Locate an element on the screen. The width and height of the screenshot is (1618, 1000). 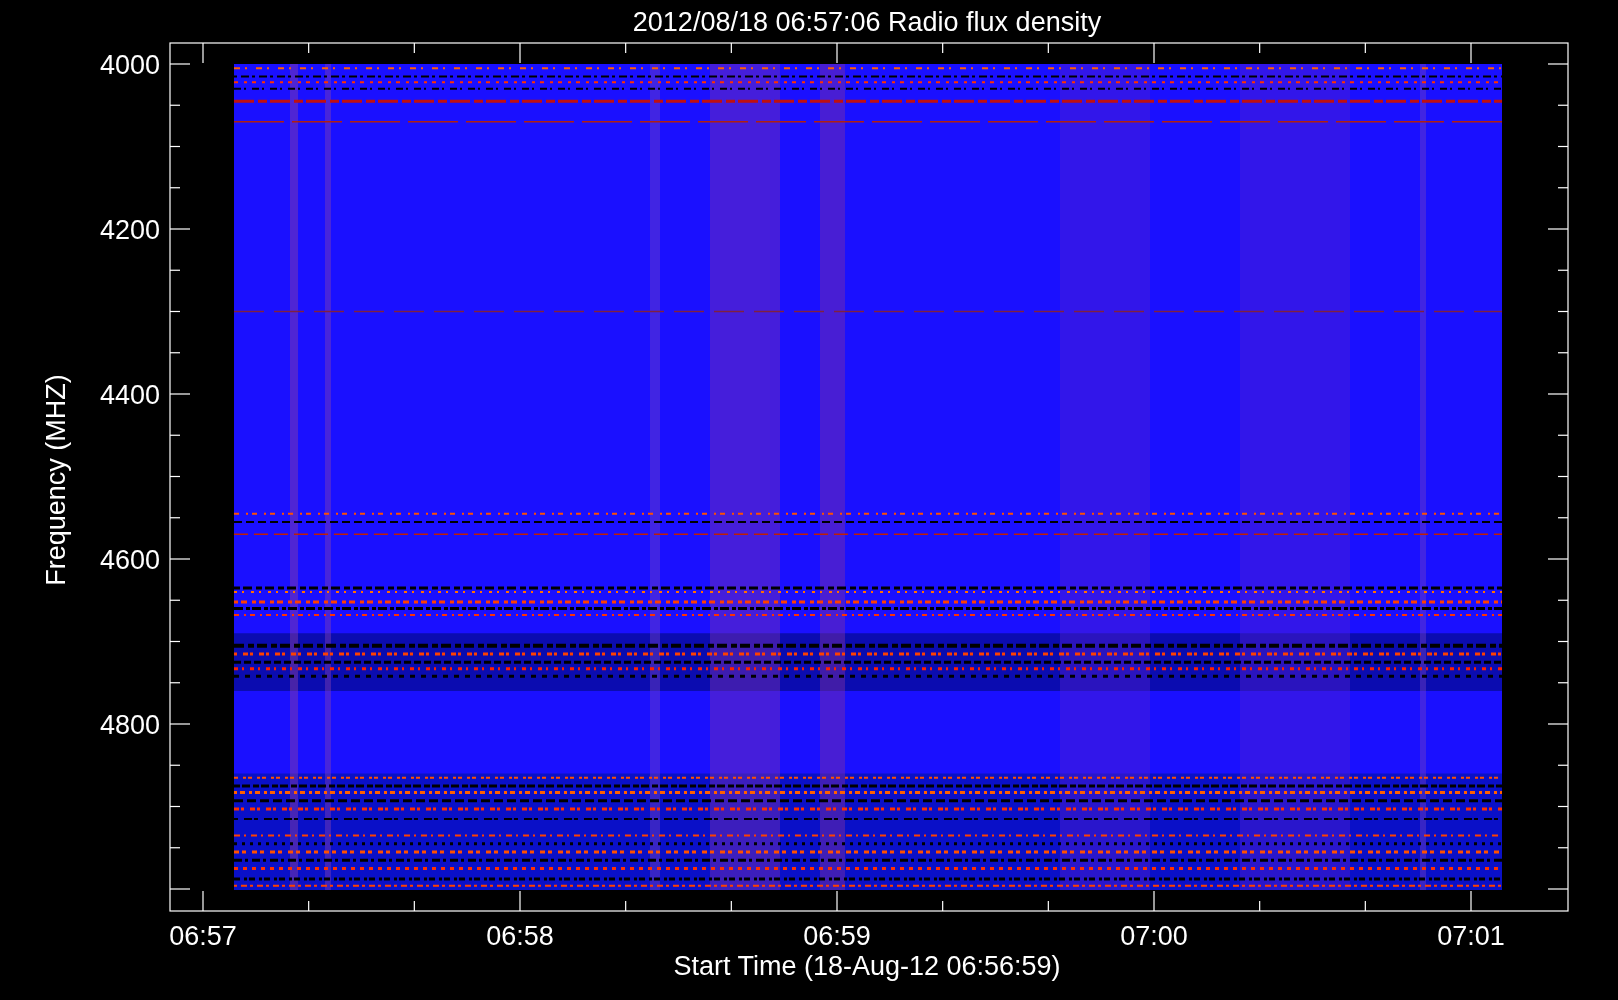
axis-label: Frequency (MHZ) is located at coordinates (56, 480).